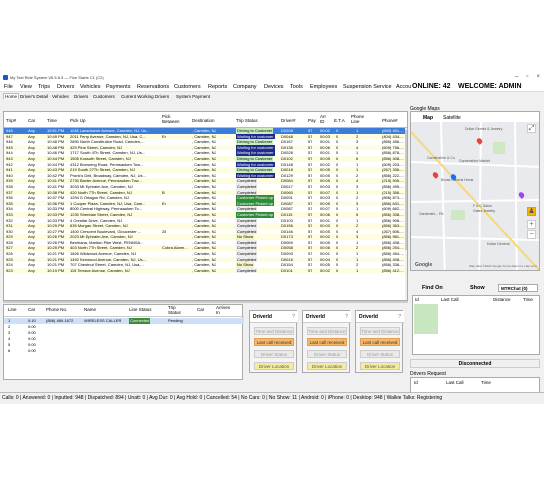 This screenshot has height=477, width=544. I want to click on col-line-status: Line Status, so click(140, 309).